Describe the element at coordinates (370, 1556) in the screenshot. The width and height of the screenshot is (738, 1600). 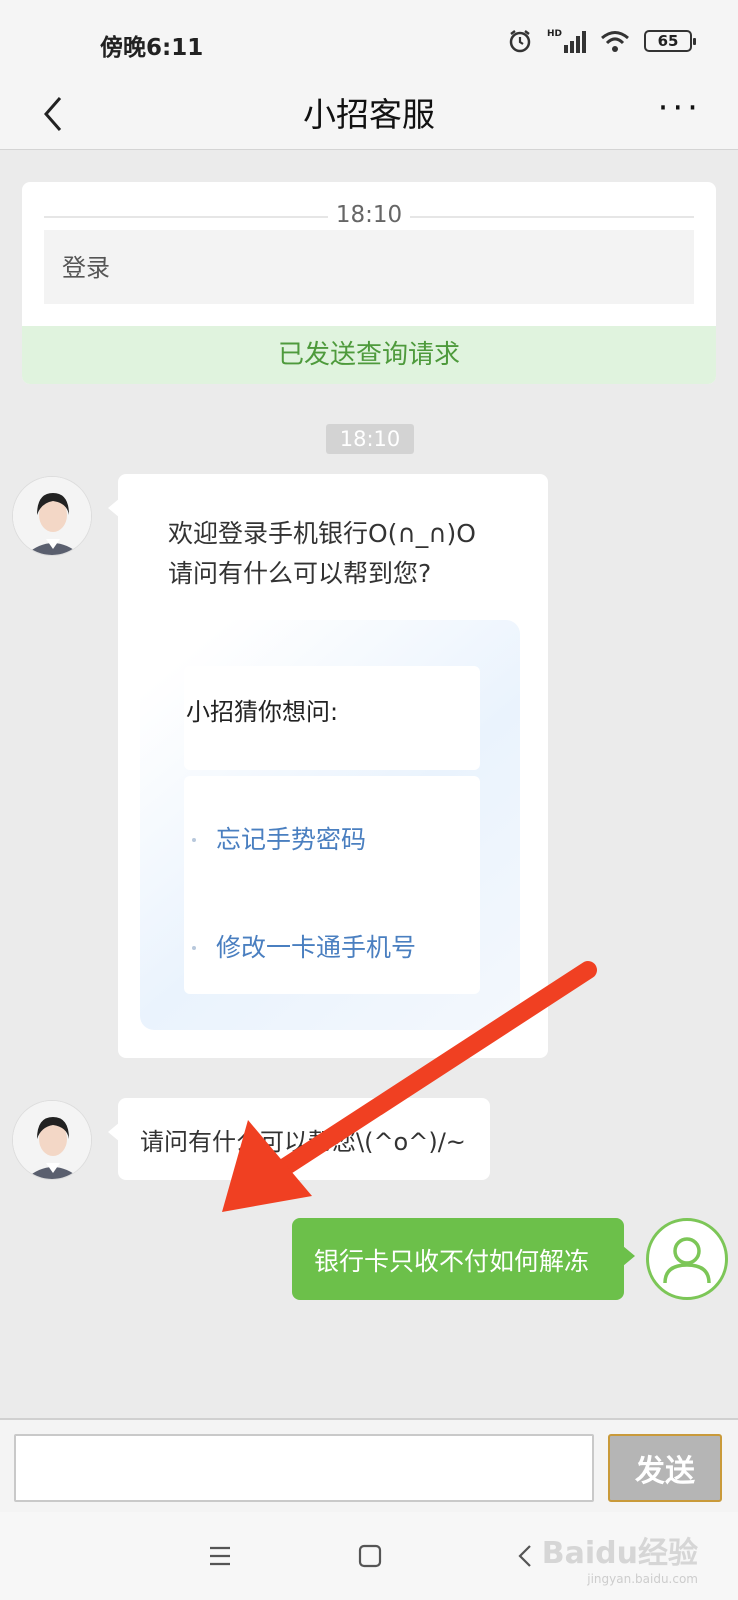
I see `home-icon` at that location.